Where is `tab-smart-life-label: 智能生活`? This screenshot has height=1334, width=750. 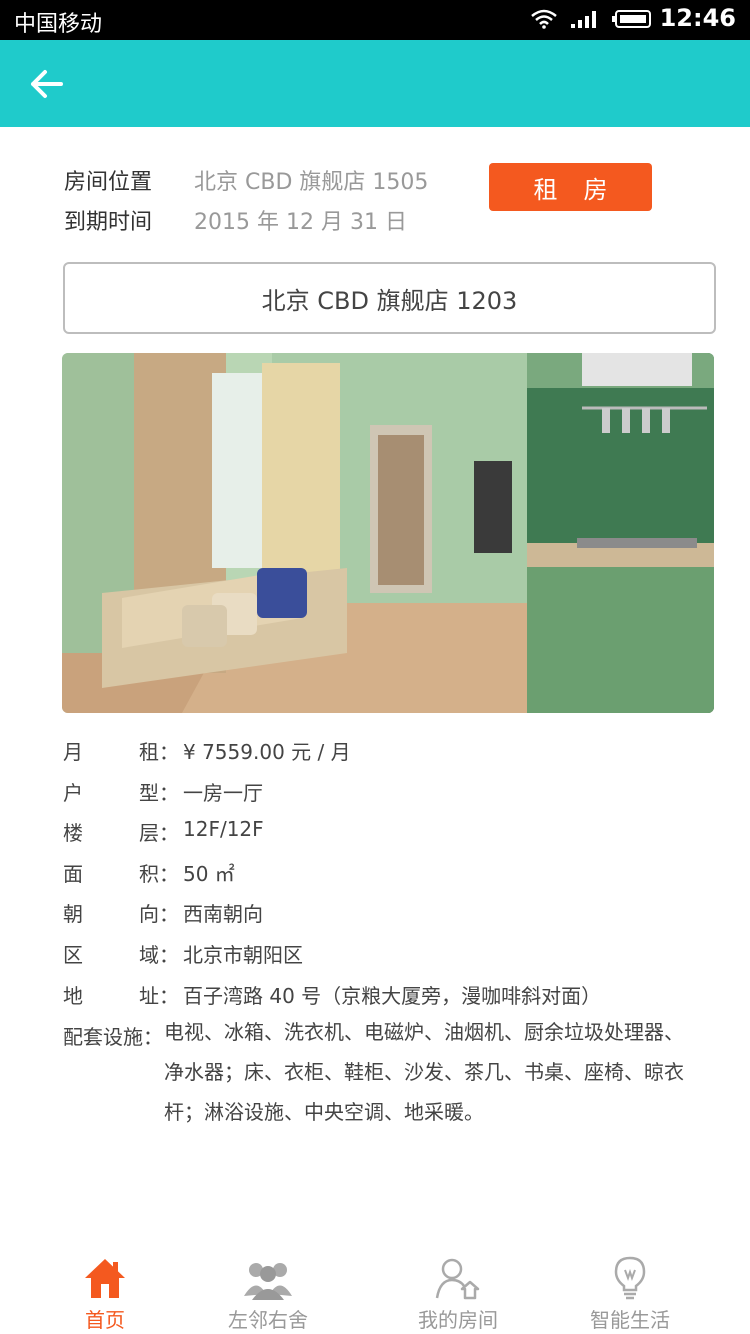 tab-smart-life-label: 智能生活 is located at coordinates (630, 1320).